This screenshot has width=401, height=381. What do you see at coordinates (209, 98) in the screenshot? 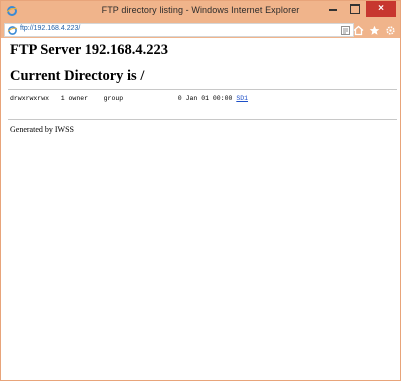
I see `entry-date: Jan 01 00:00` at bounding box center [209, 98].